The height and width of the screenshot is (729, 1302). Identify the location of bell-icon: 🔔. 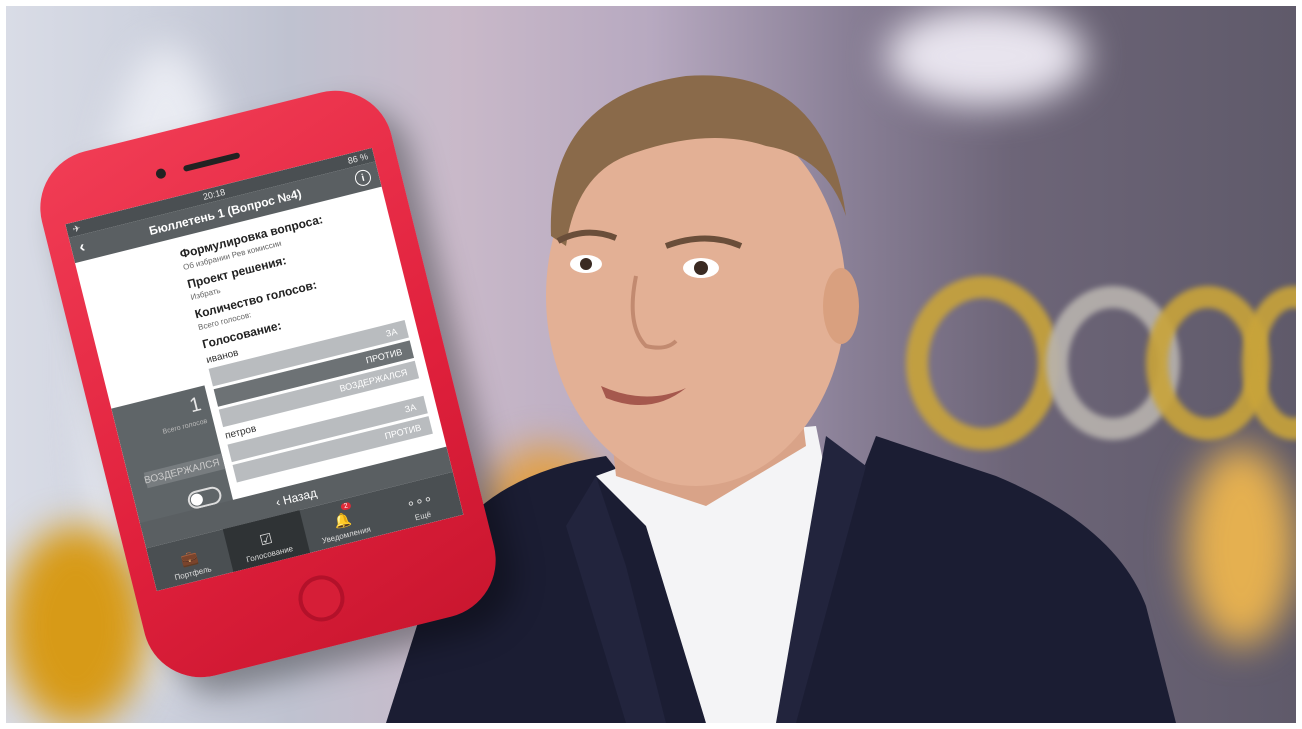
(343, 520).